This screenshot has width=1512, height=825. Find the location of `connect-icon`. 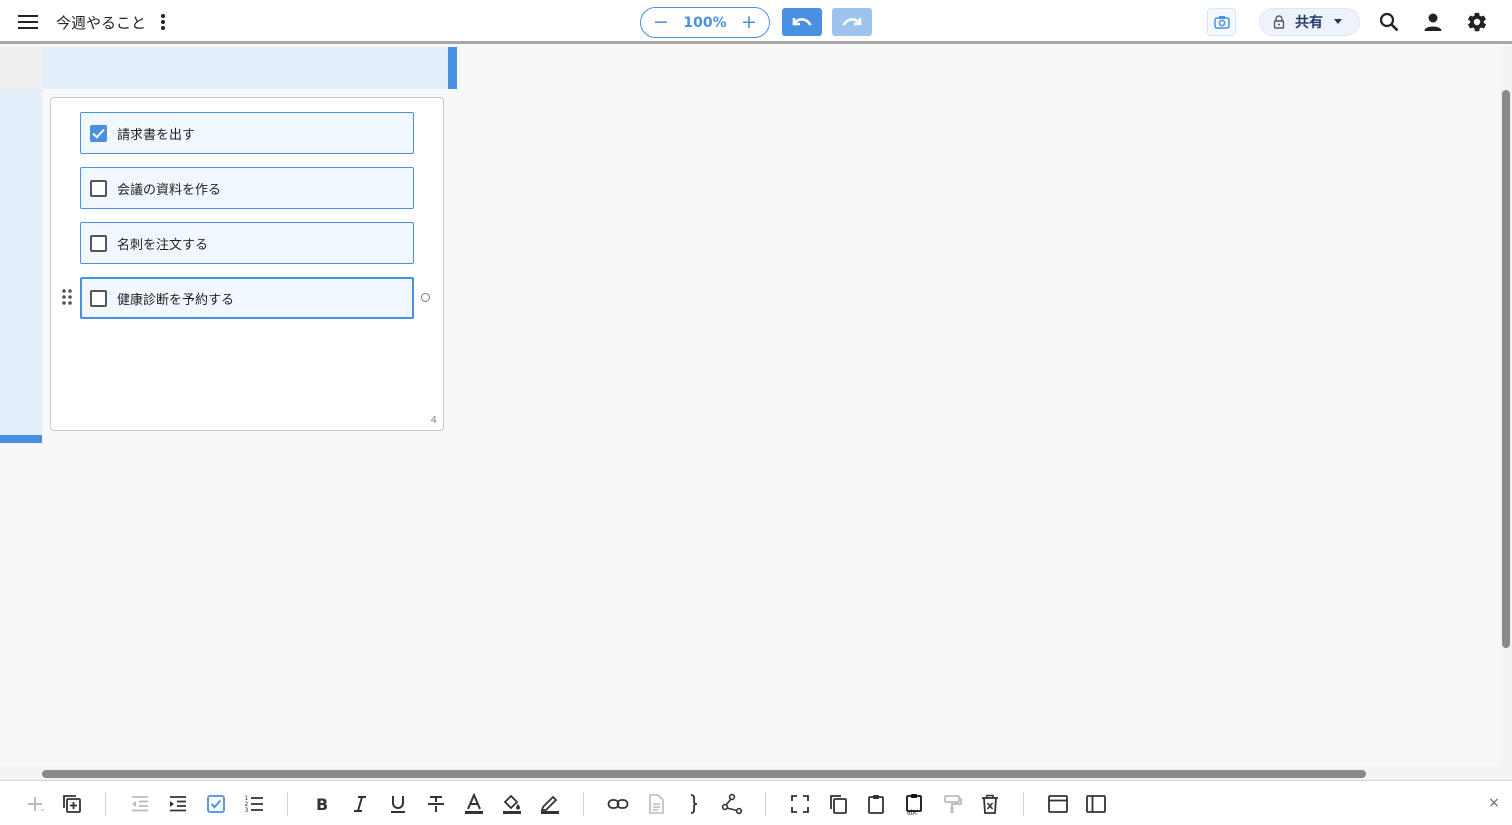

connect-icon is located at coordinates (732, 804).